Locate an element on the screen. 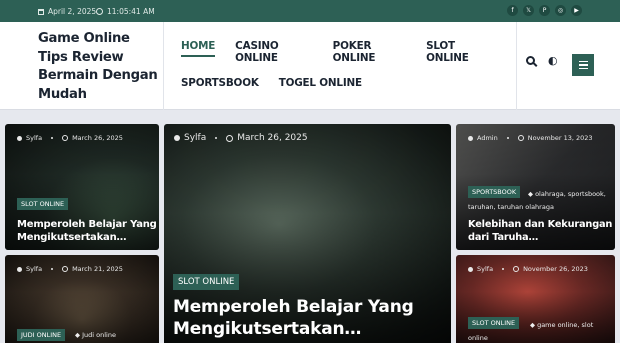 Image resolution: width=620 pixels, height=343 pixels. post-date: November 26, 2023 is located at coordinates (555, 269).